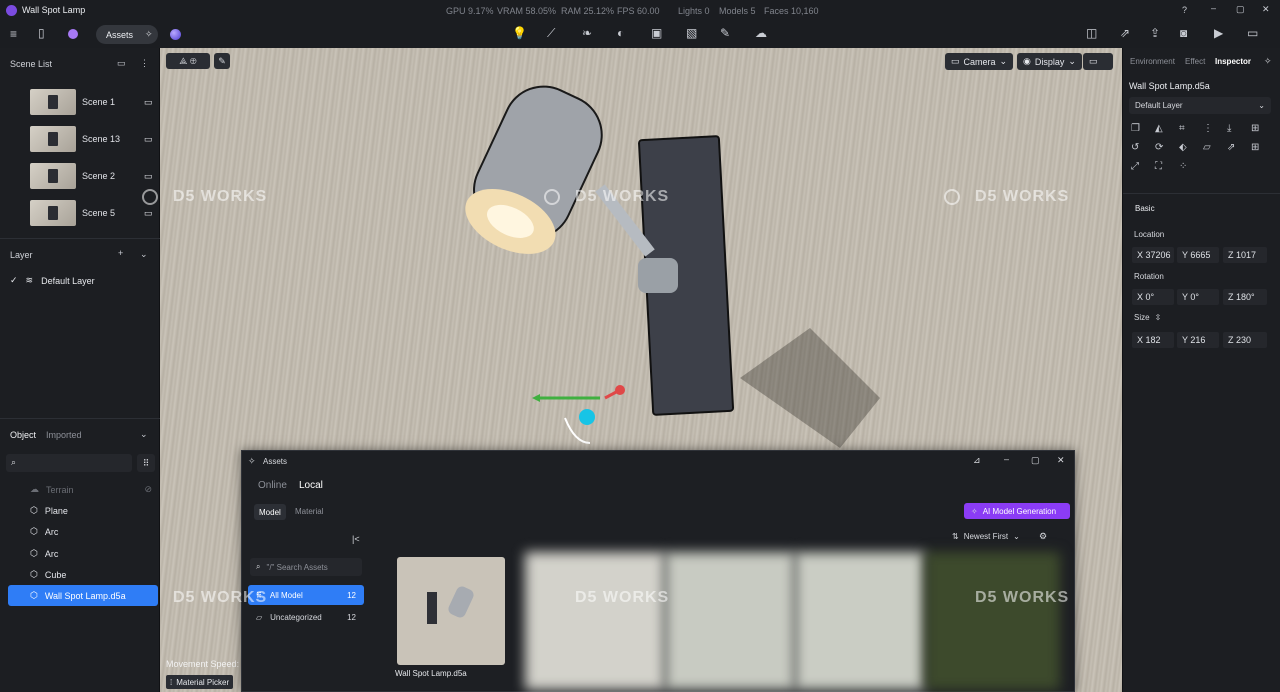 The height and width of the screenshot is (692, 1280). Describe the element at coordinates (41, 33) in the screenshot. I see `file-icon: ▯` at that location.